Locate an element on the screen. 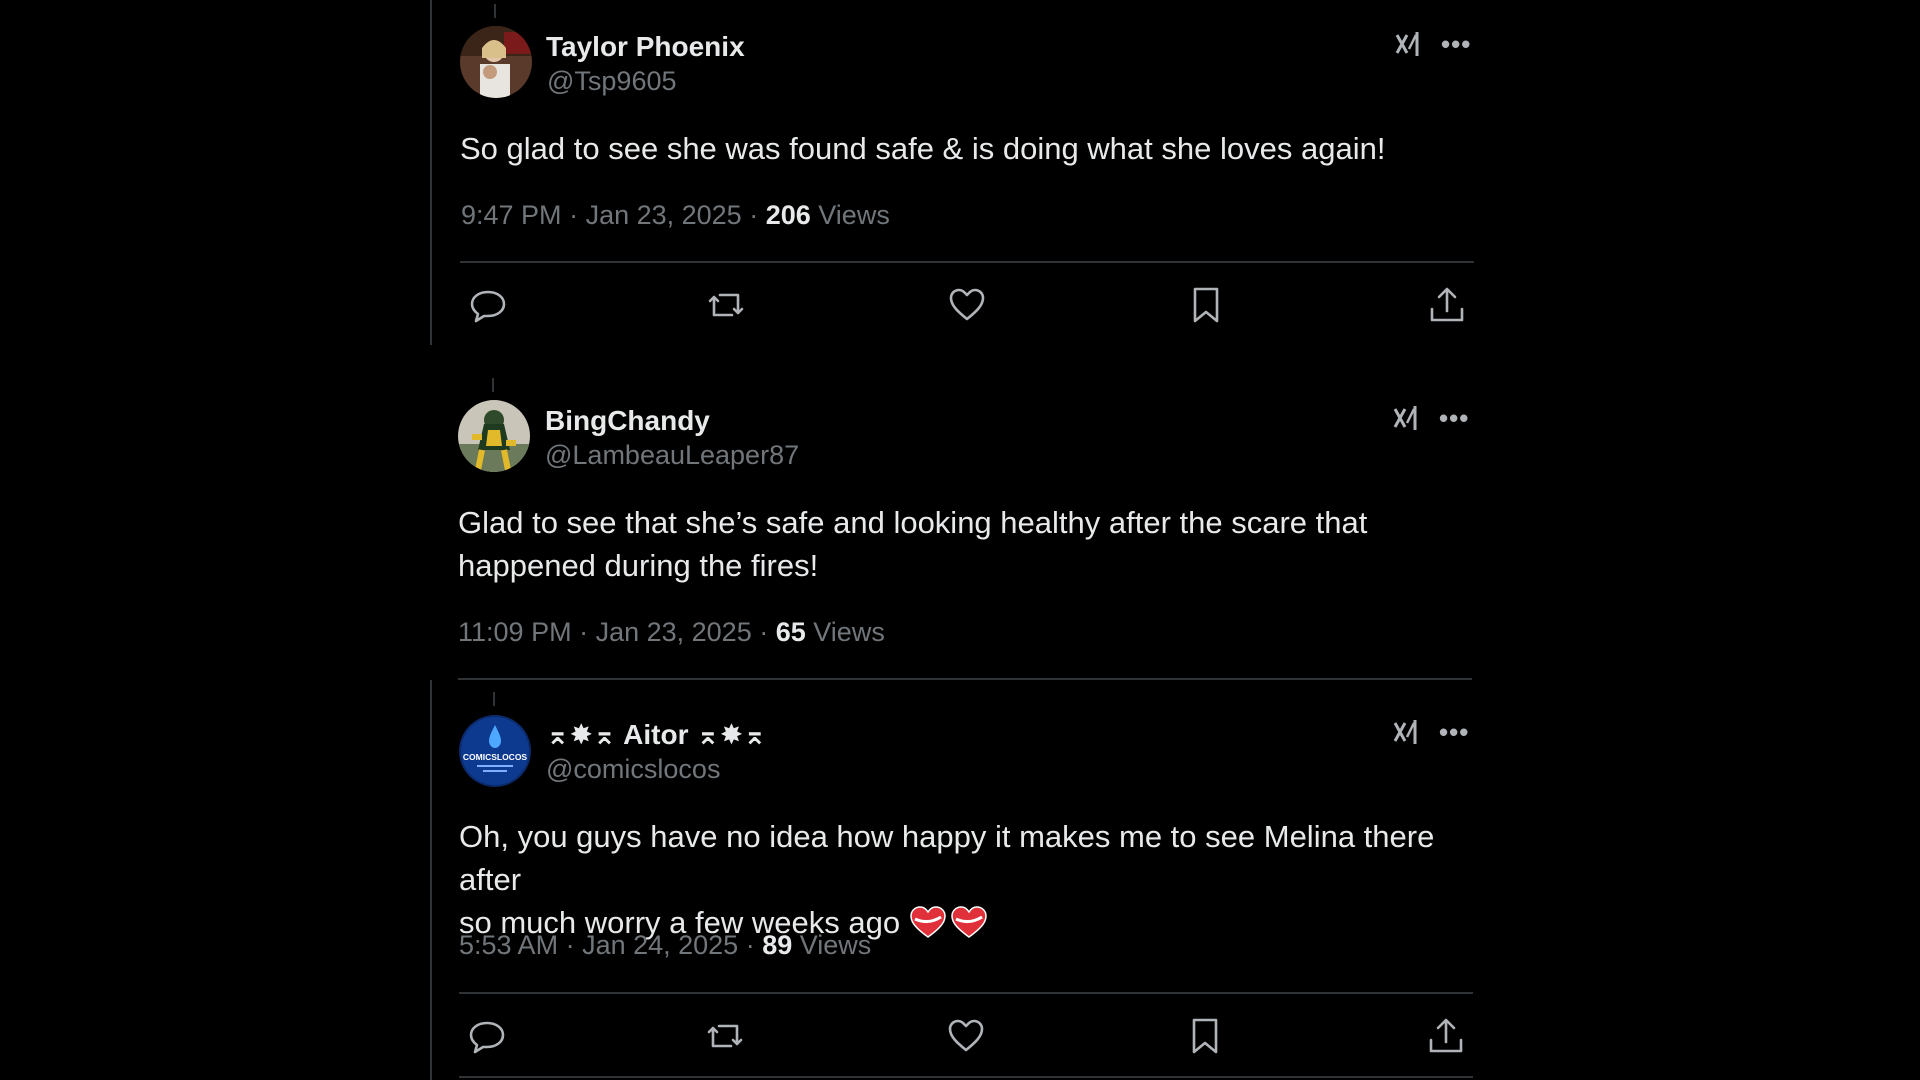 Image resolution: width=1920 pixels, height=1080 pixels. post-meta: 5:53 AM · Jan 24, 2025 · 89 Views is located at coordinates (665, 945).